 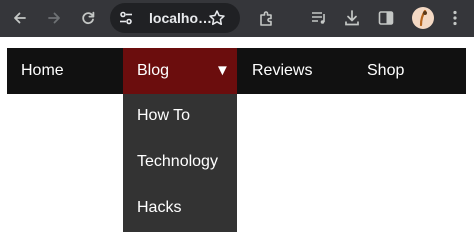 What do you see at coordinates (319, 18) in the screenshot?
I see `media-control-icon` at bounding box center [319, 18].